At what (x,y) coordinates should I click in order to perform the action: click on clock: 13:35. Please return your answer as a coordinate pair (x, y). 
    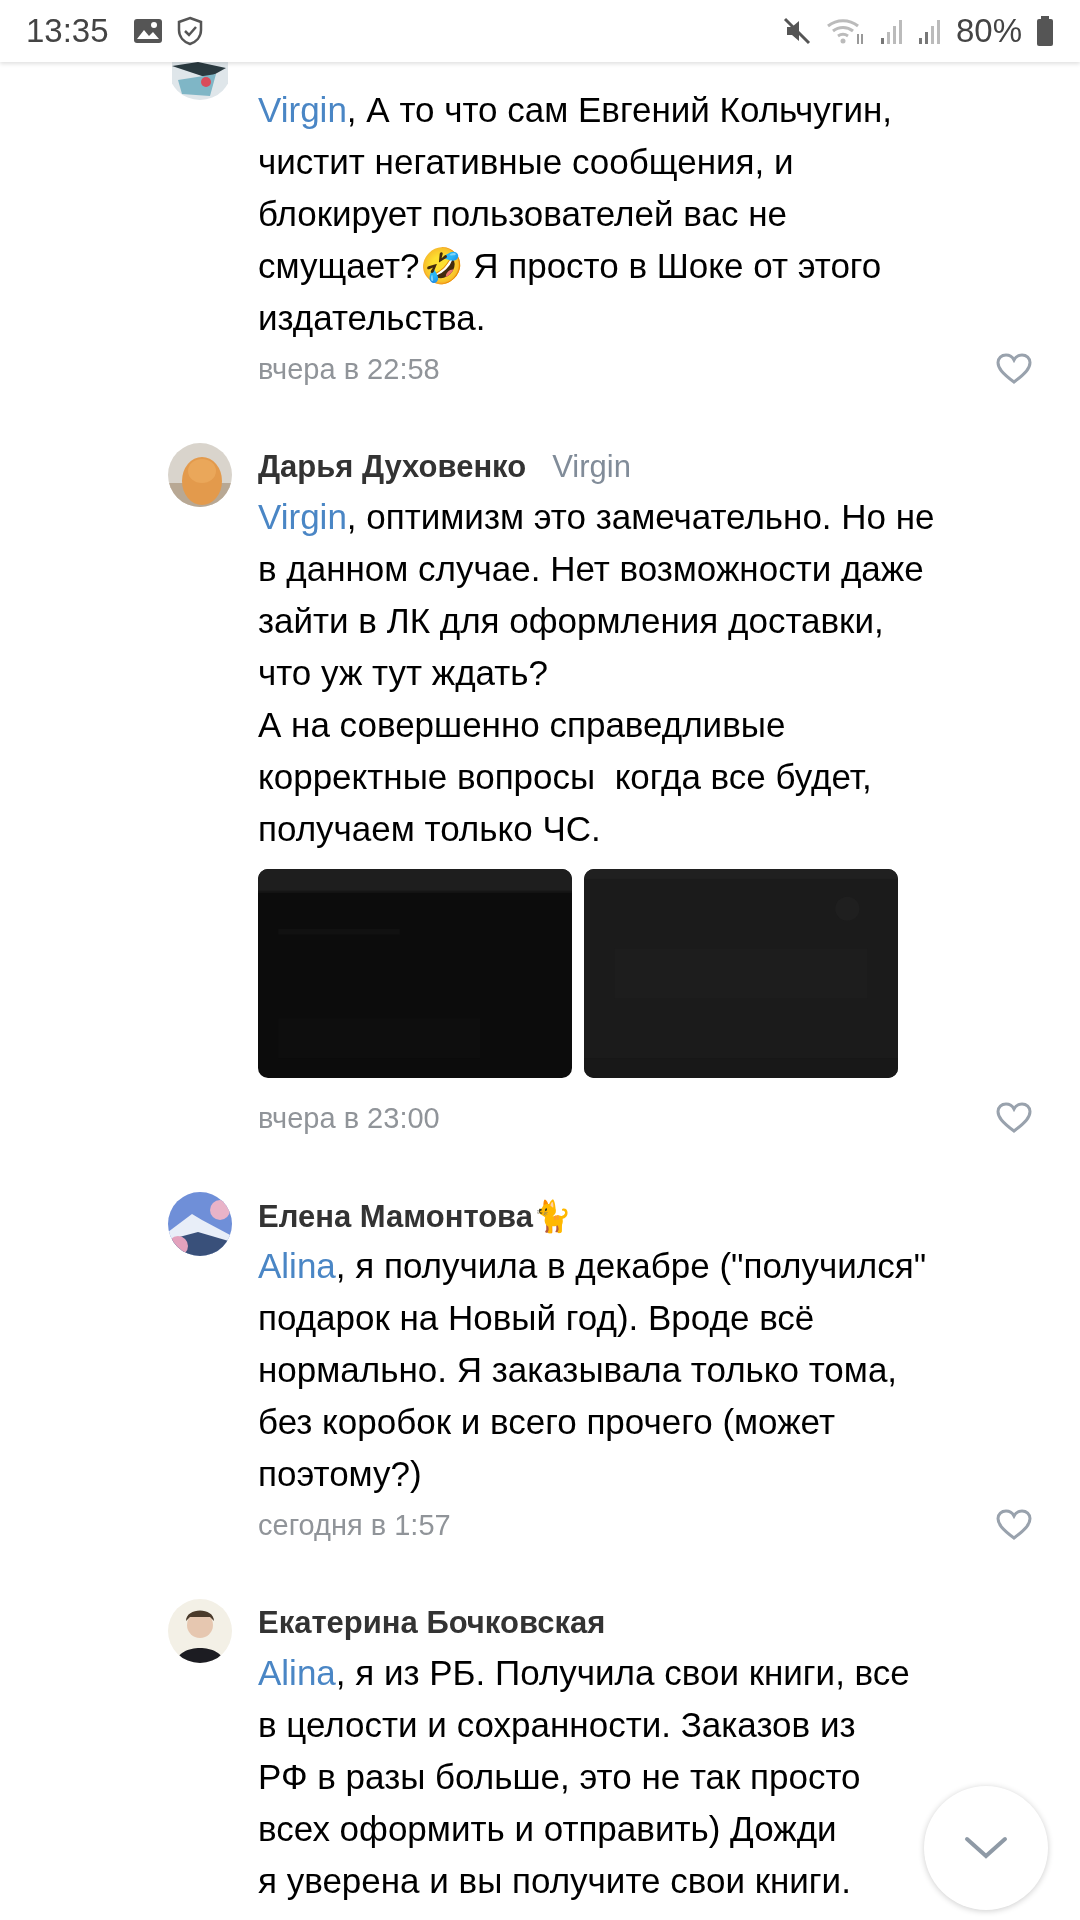
    Looking at the image, I should click on (67, 31).